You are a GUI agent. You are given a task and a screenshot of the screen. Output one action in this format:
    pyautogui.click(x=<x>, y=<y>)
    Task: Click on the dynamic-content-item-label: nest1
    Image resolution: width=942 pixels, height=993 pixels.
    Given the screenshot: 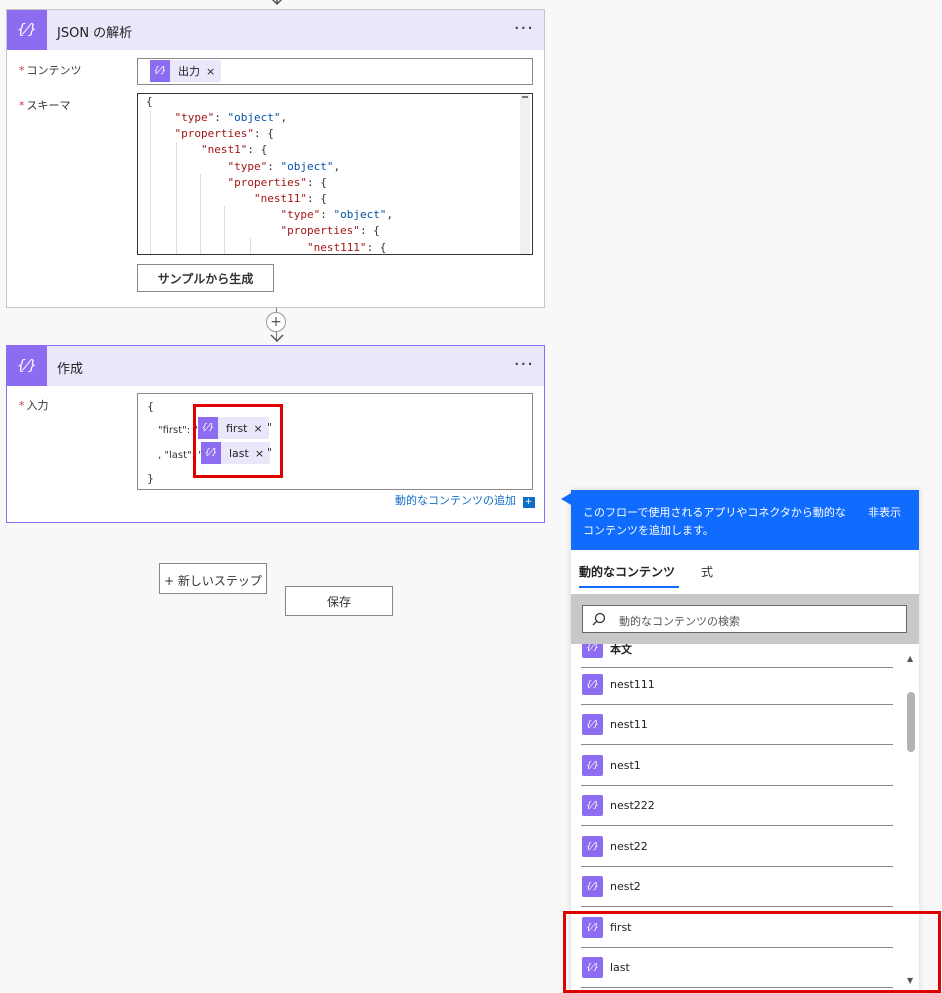 What is the action you would take?
    pyautogui.click(x=625, y=765)
    